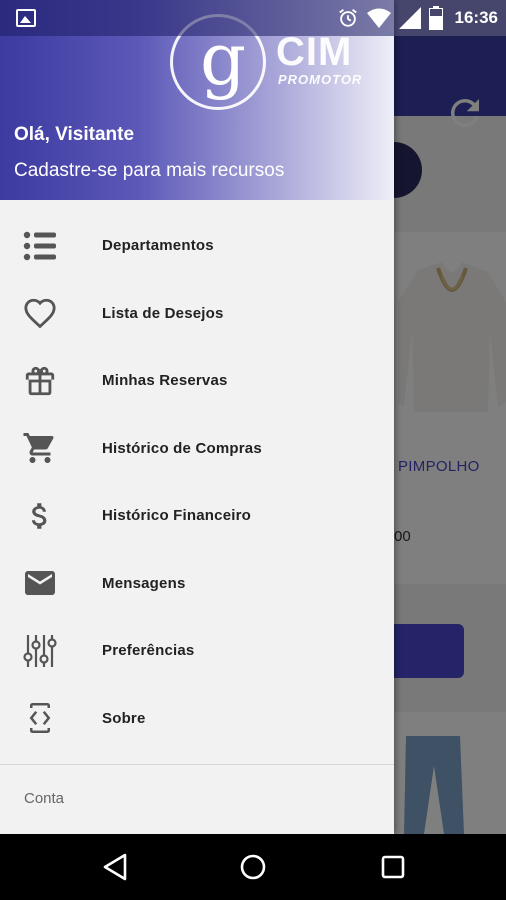 The image size is (506, 900). I want to click on home-icon, so click(253, 867).